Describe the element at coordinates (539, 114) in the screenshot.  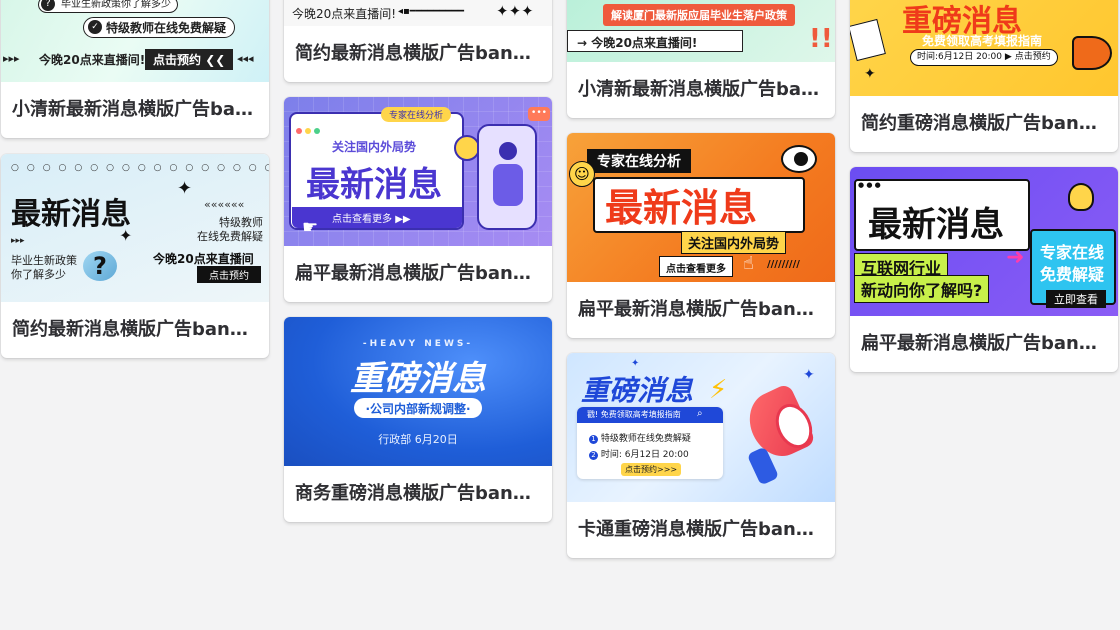
I see `chat-bubble-icon: •••` at that location.